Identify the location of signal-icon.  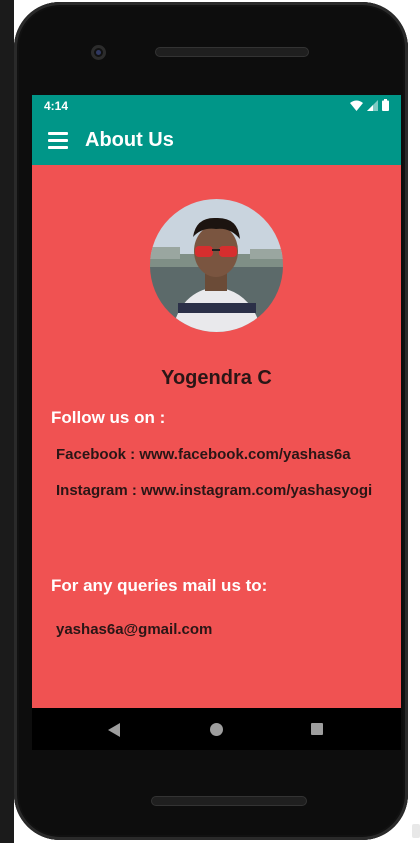
(372, 105).